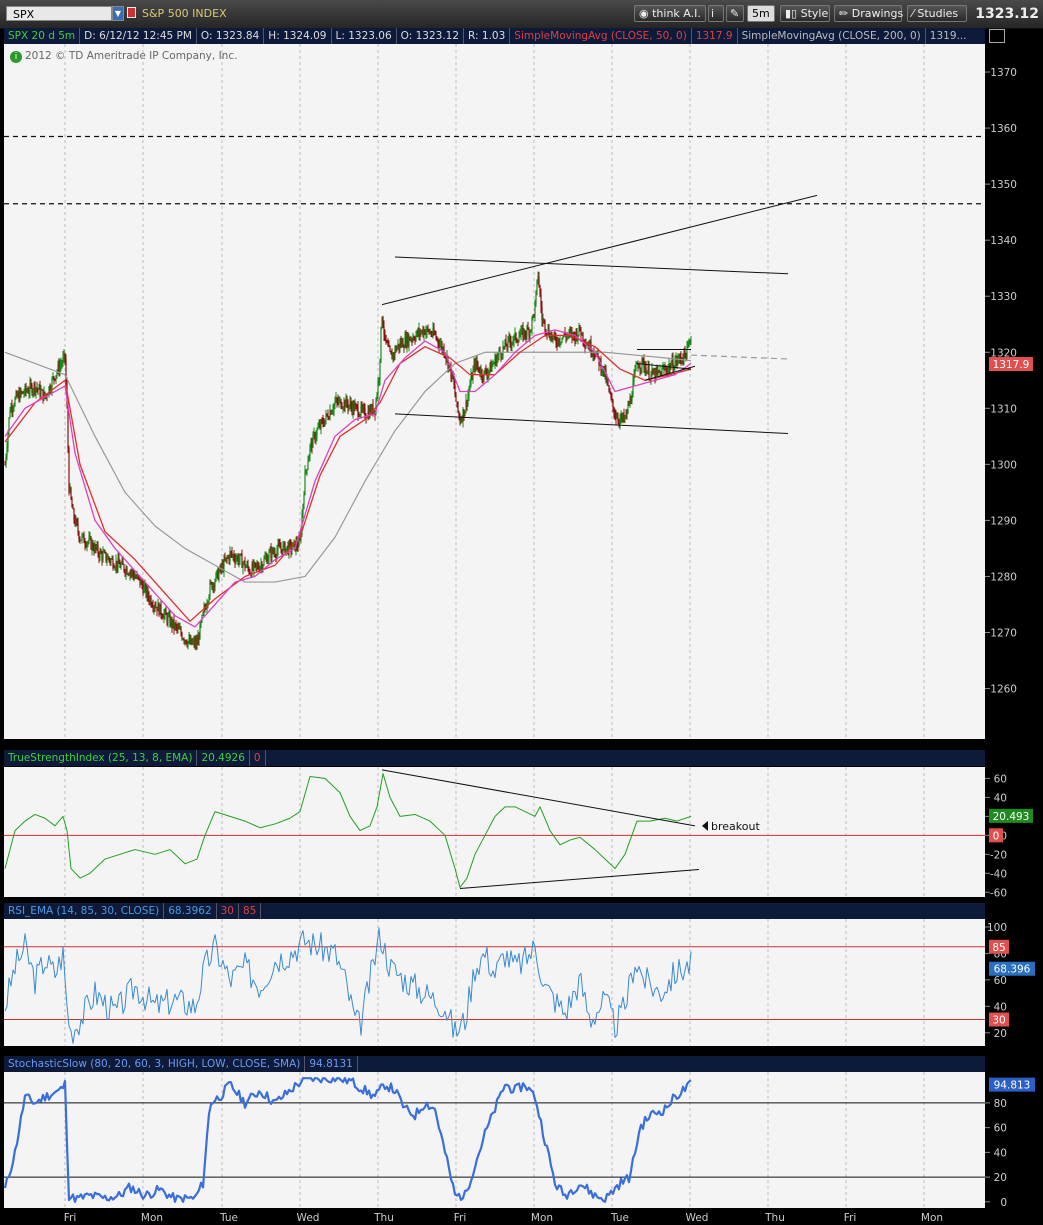 The height and width of the screenshot is (1225, 1043). What do you see at coordinates (739, 357) in the screenshot?
I see `sma200-projection` at bounding box center [739, 357].